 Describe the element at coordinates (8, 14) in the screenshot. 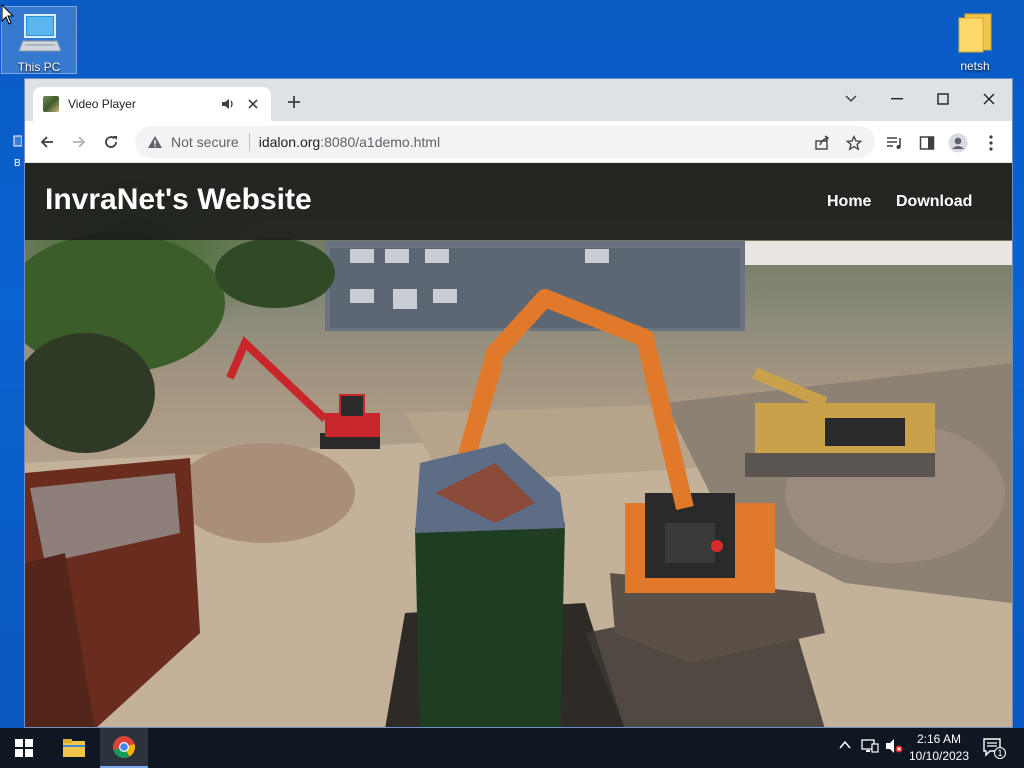

I see `mouse-pointer-icon` at that location.